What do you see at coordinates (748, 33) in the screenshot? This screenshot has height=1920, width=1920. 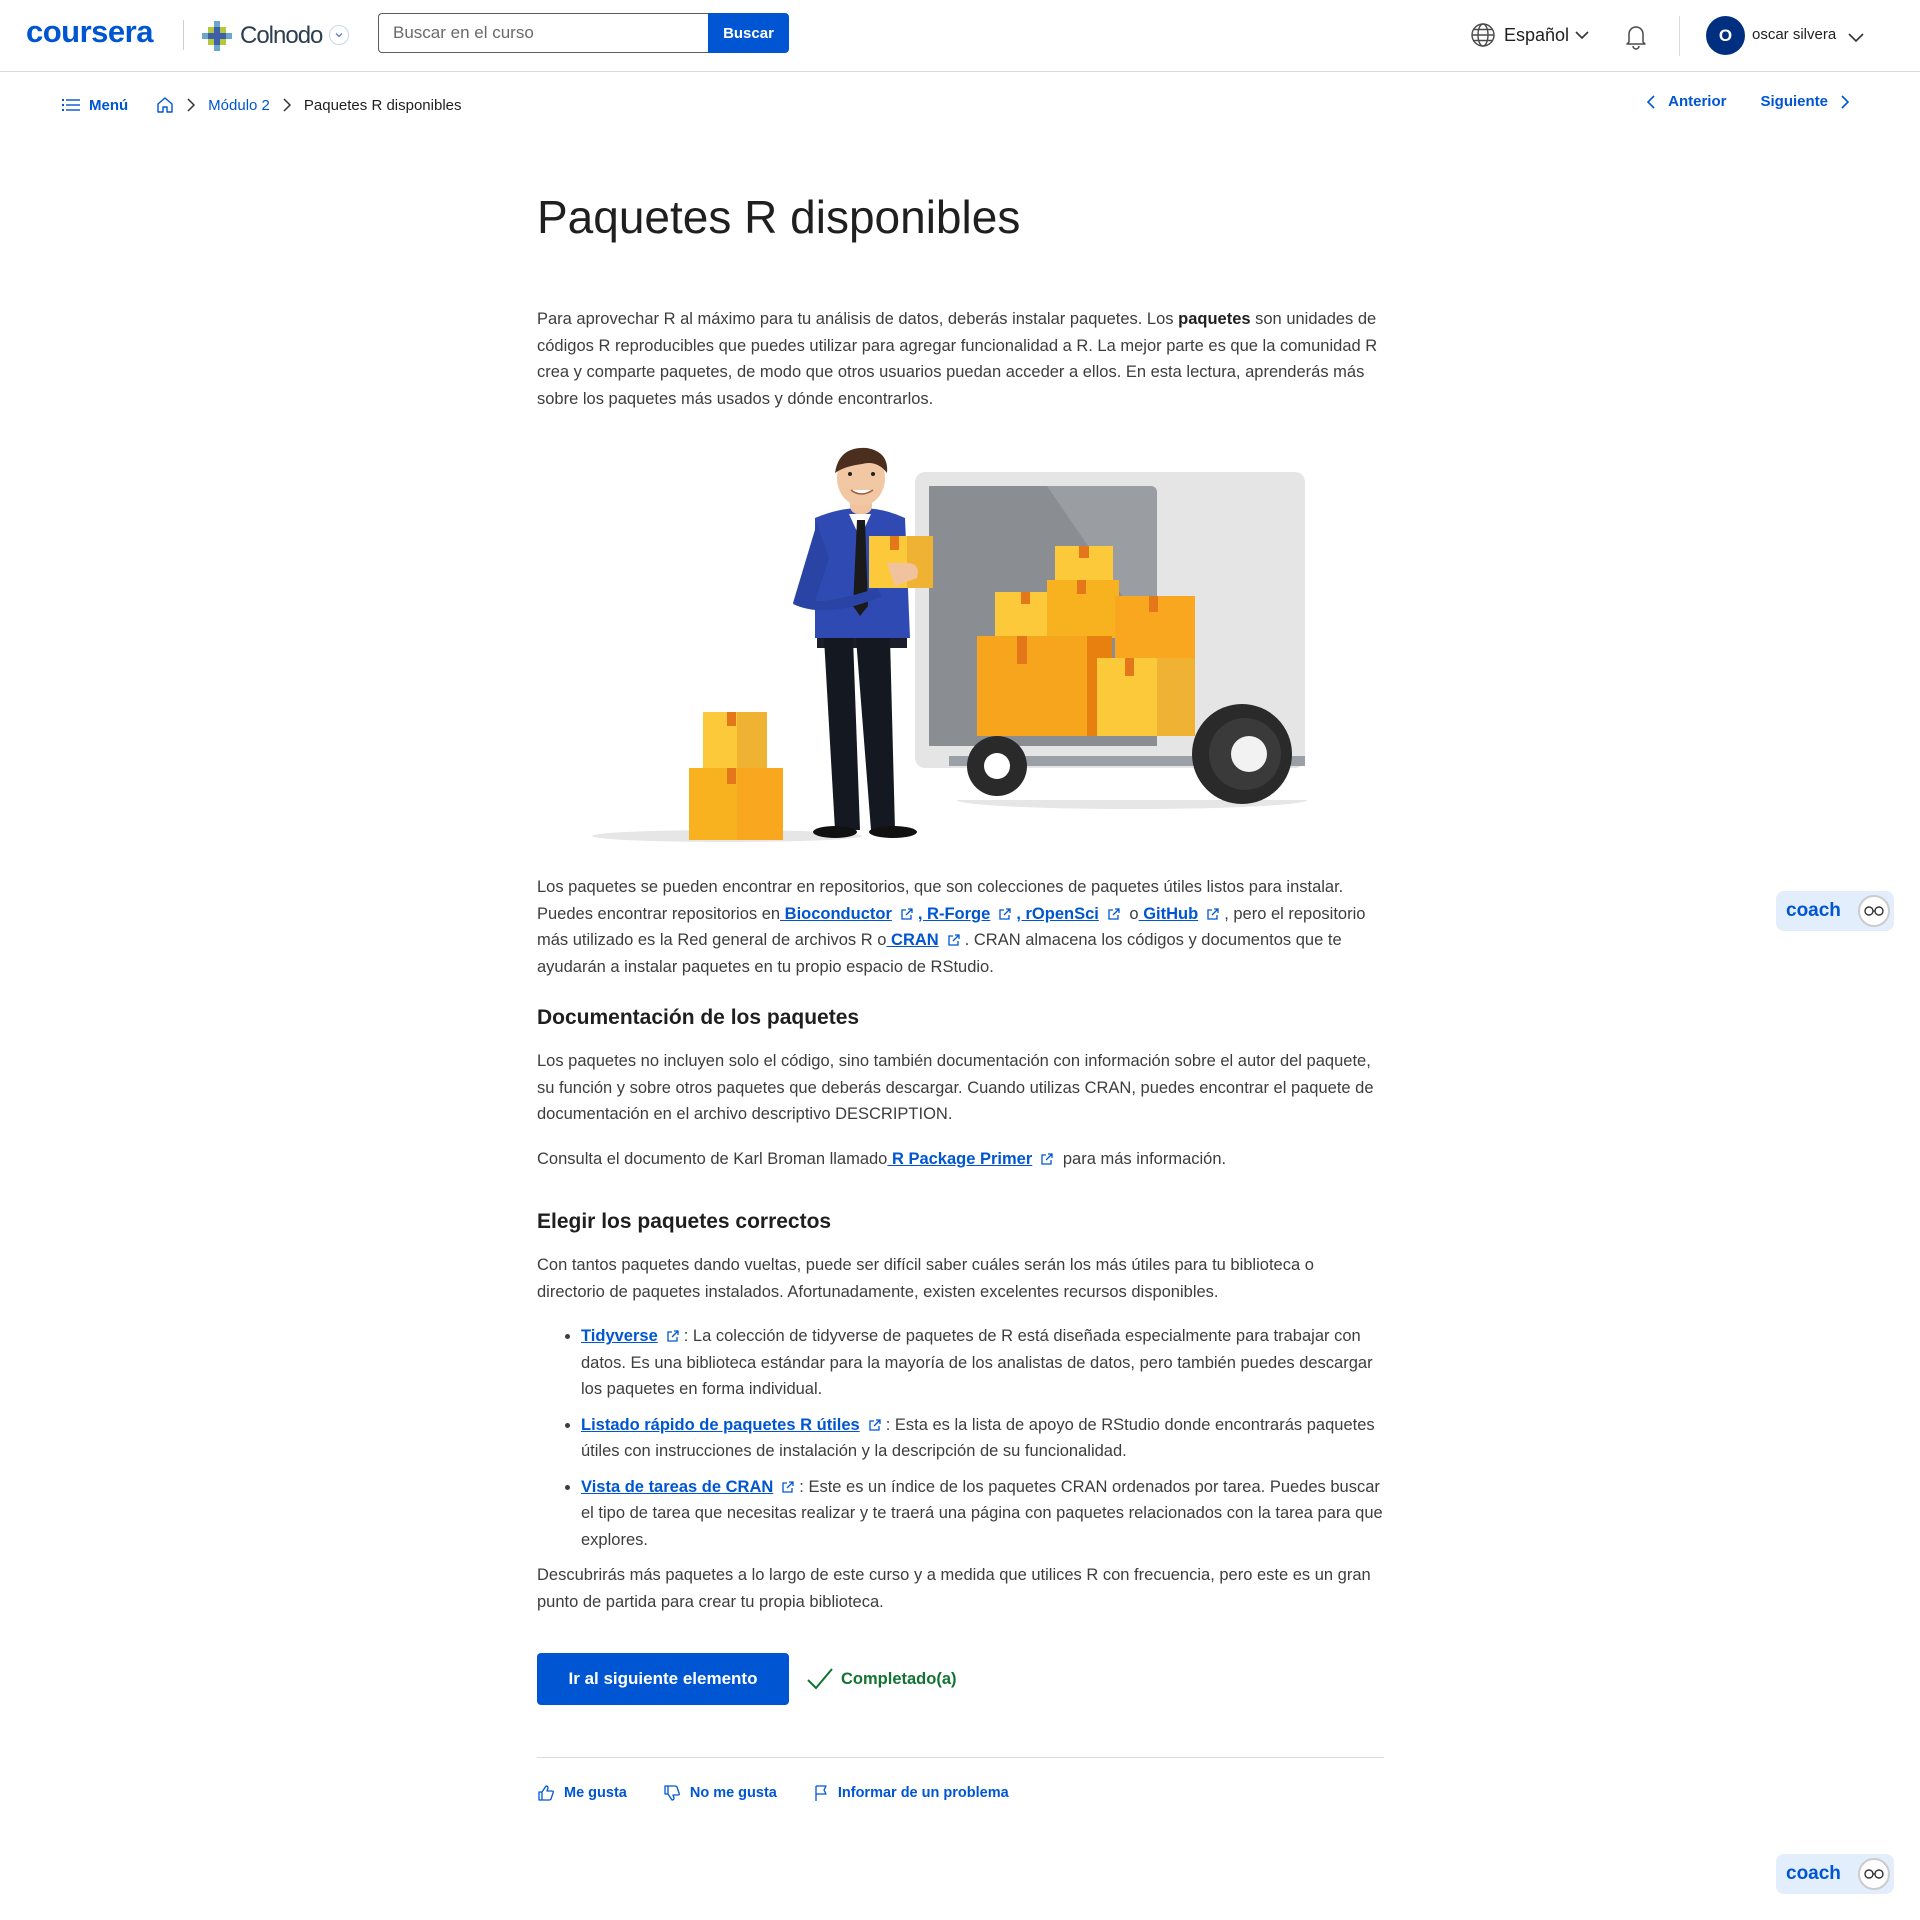 I see `search-button: Buscar` at bounding box center [748, 33].